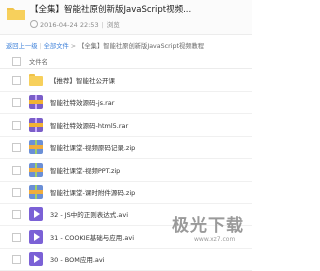 The height and width of the screenshot is (271, 320). I want to click on all-files-link: 全部文件, so click(56, 46).